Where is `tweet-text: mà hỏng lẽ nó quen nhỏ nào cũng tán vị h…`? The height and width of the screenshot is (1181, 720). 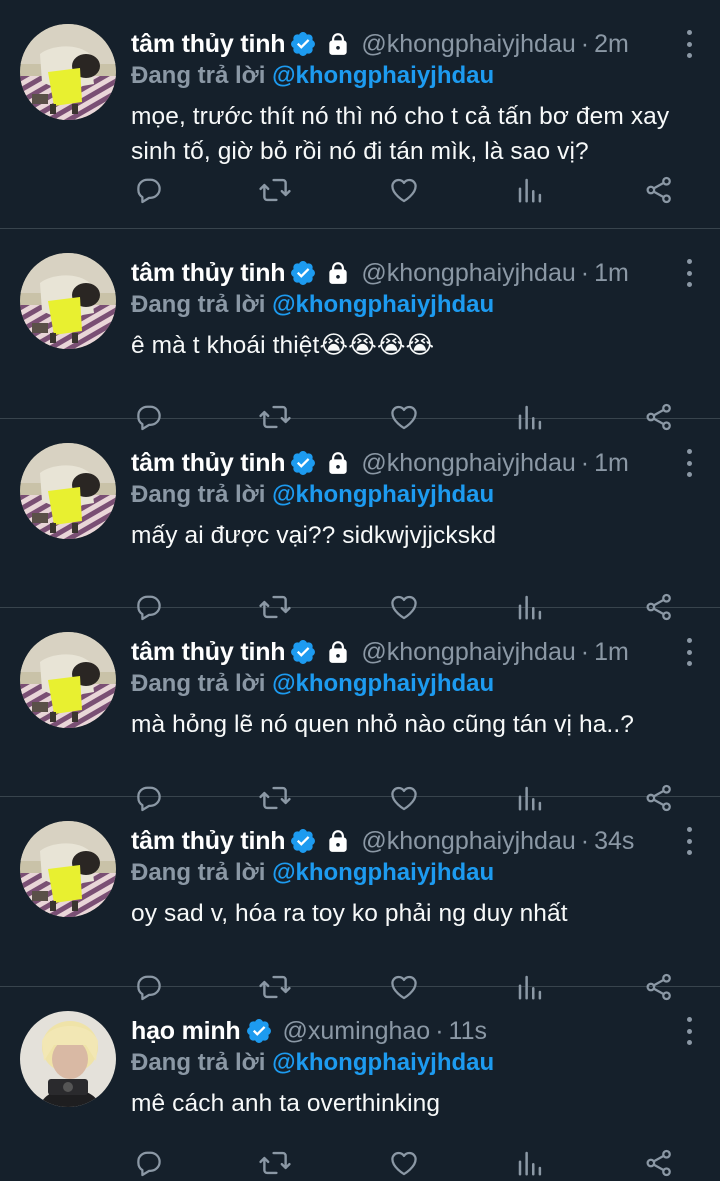 tweet-text: mà hỏng lẽ nó quen nhỏ nào cũng tán vị h… is located at coordinates (382, 724).